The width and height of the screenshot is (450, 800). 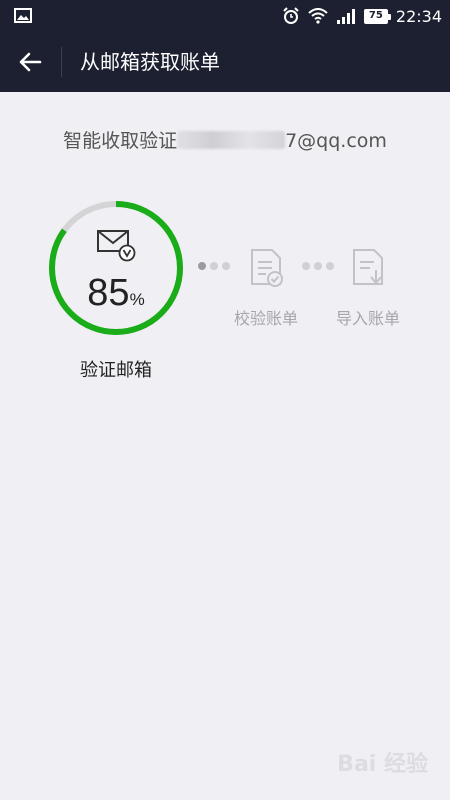 What do you see at coordinates (61, 62) in the screenshot?
I see `app-bar-divider` at bounding box center [61, 62].